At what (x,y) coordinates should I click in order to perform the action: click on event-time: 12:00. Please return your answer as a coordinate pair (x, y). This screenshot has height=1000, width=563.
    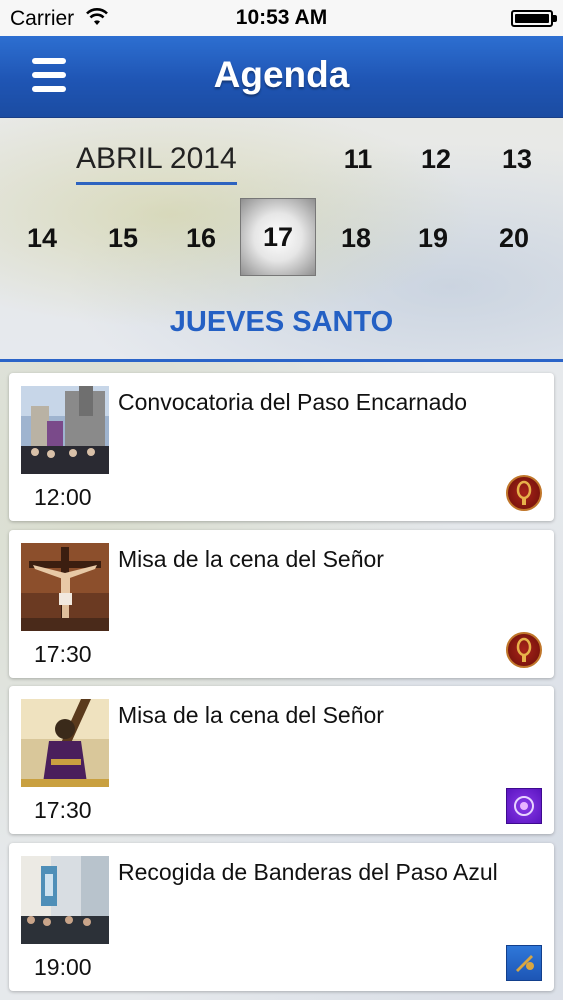
    Looking at the image, I should click on (63, 497).